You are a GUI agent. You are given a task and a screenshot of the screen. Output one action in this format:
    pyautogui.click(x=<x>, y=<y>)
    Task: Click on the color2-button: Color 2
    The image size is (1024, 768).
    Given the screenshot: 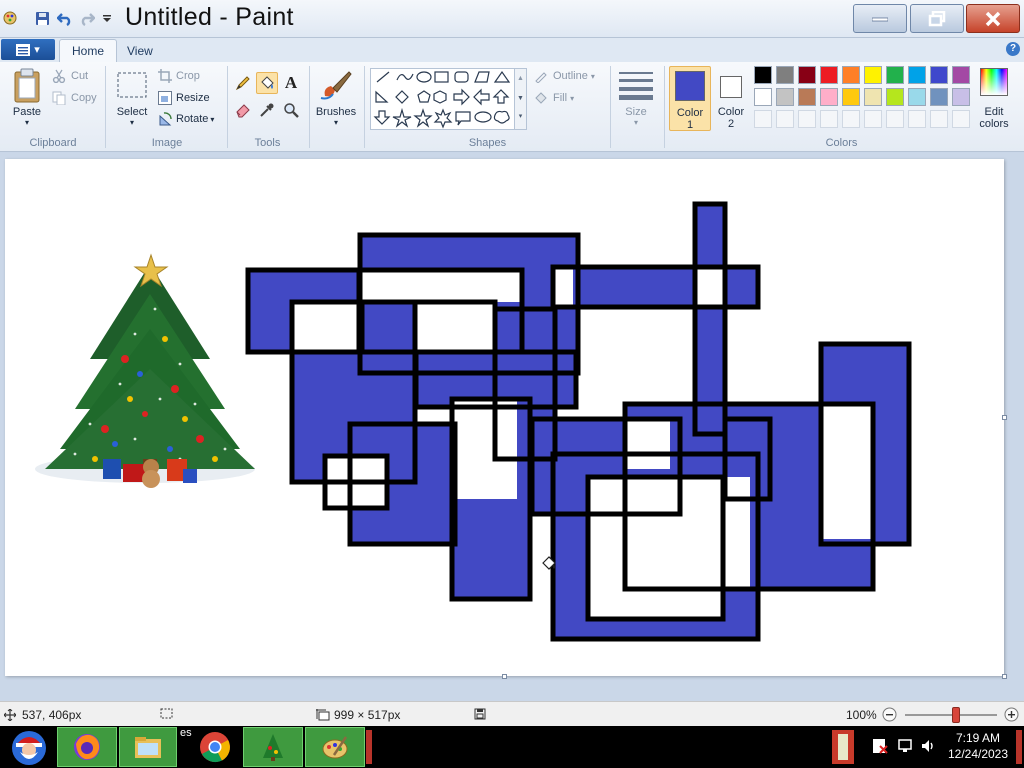 What is the action you would take?
    pyautogui.click(x=732, y=98)
    